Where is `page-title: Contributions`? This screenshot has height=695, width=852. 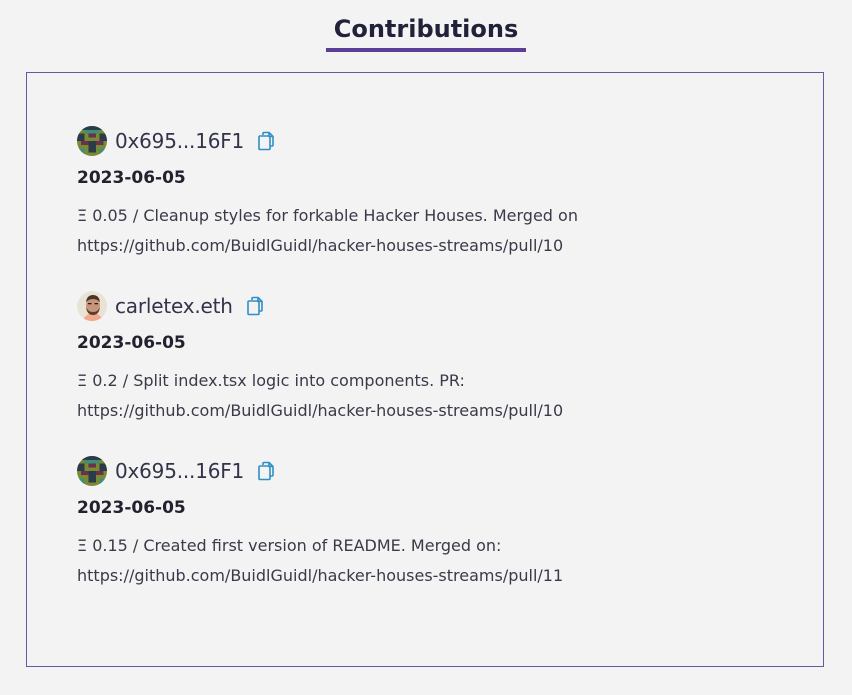 page-title: Contributions is located at coordinates (426, 33).